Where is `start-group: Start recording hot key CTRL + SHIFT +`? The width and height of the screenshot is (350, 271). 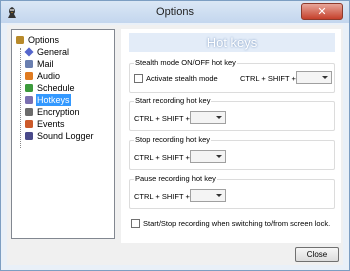
start-group: Start recording hot key CTRL + SHIFT + is located at coordinates (232, 113).